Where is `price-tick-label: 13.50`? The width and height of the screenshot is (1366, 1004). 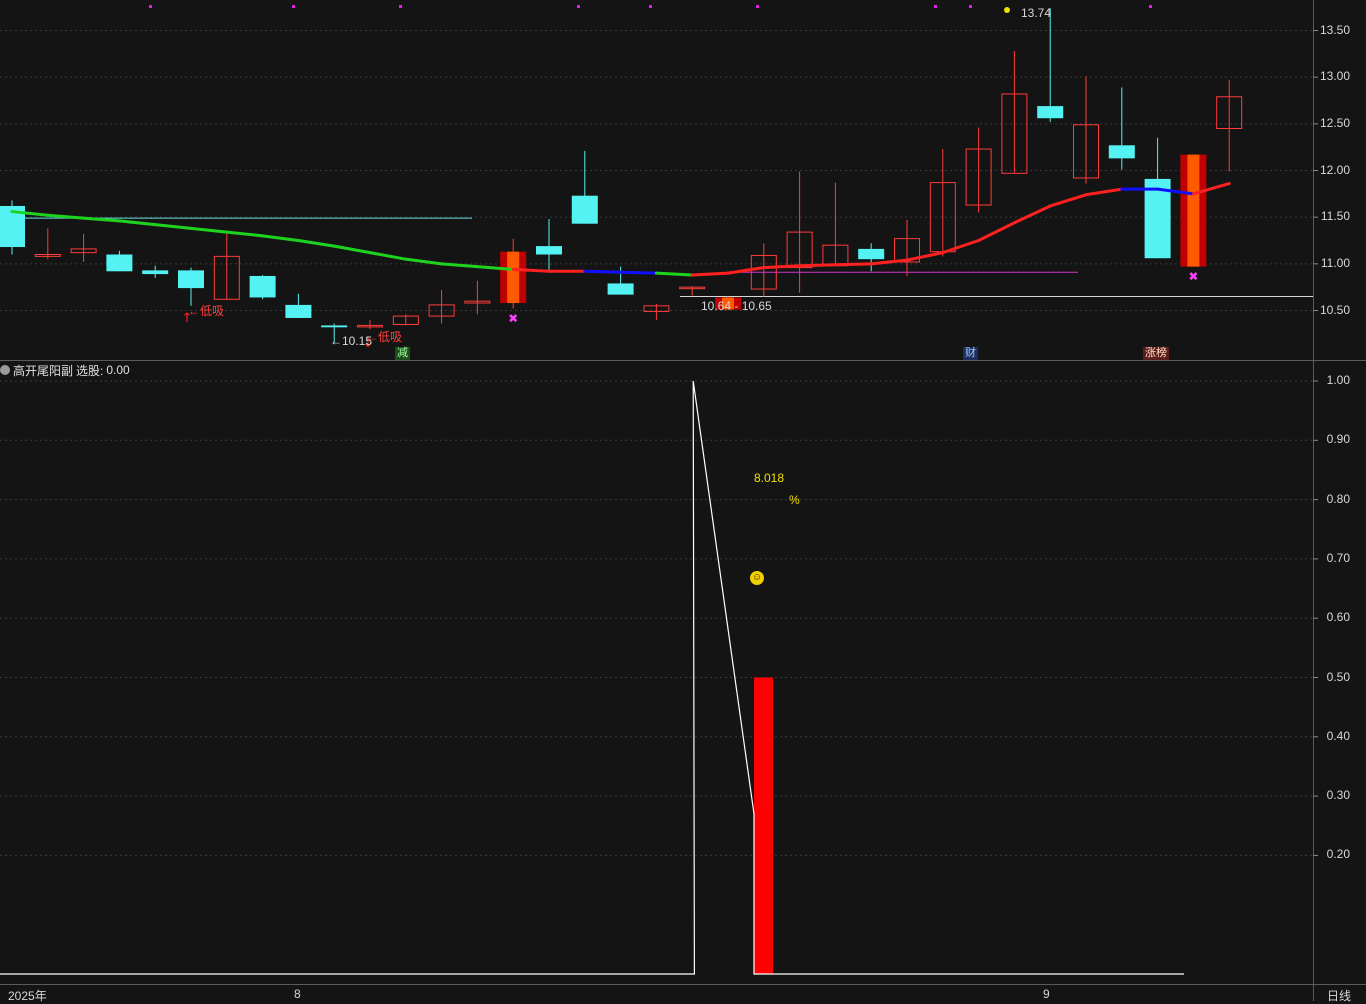
price-tick-label: 13.50 is located at coordinates (1334, 29).